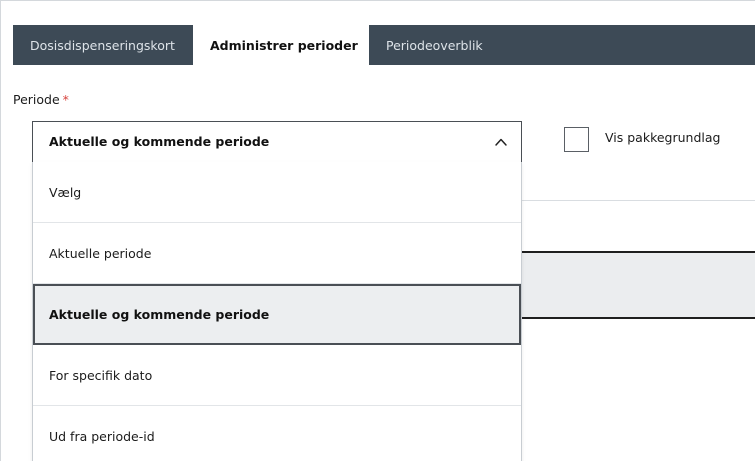 This screenshot has width=755, height=461. I want to click on tab-dosisdispenseringskort: Dosisdispenseringskort, so click(103, 45).